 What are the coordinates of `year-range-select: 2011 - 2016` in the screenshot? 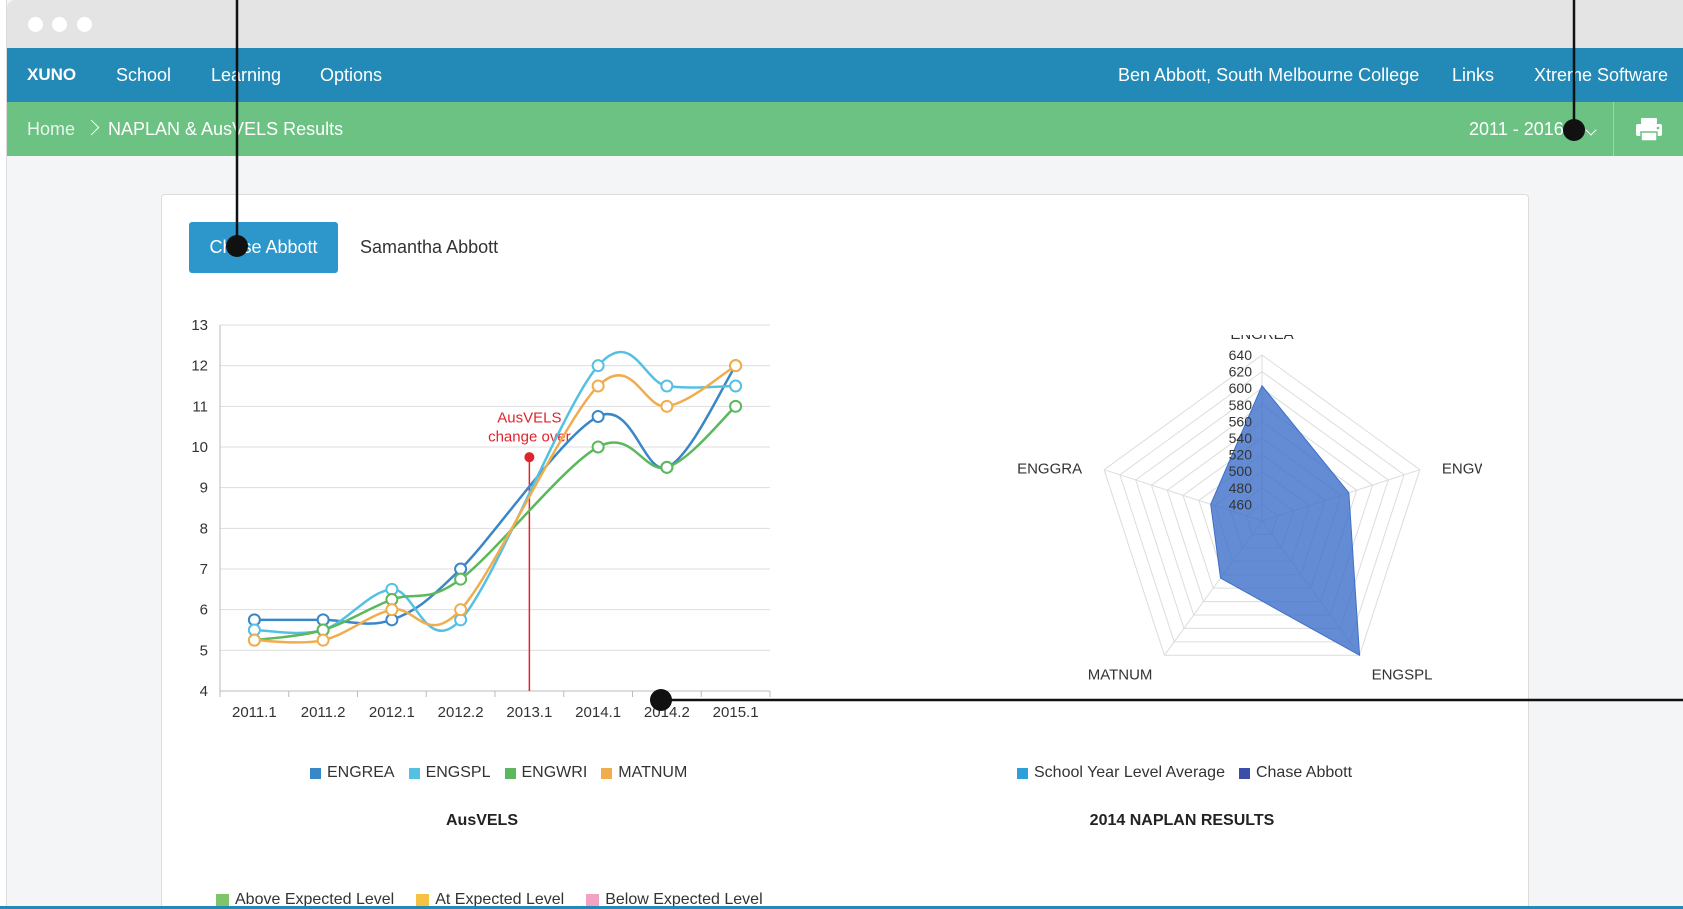 It's located at (1516, 129).